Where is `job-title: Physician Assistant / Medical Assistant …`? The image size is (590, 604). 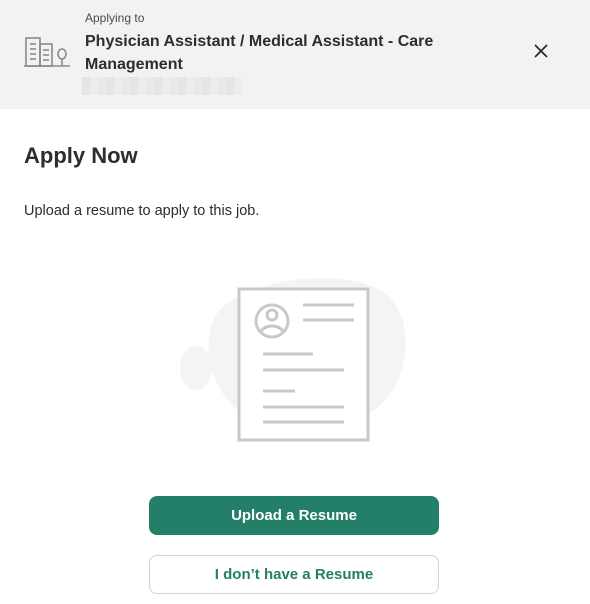 job-title: Physician Assistant / Medical Assistant … is located at coordinates (259, 53).